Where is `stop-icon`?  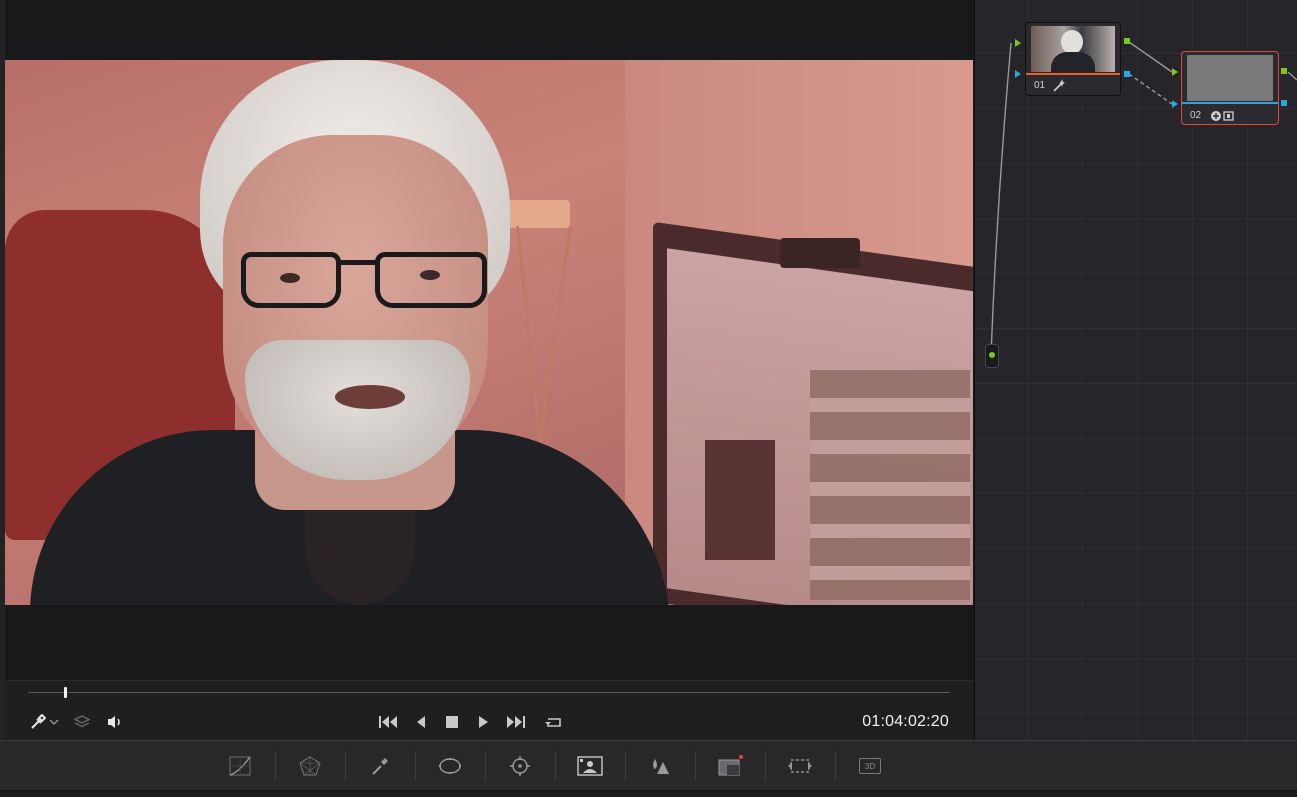 stop-icon is located at coordinates (452, 722).